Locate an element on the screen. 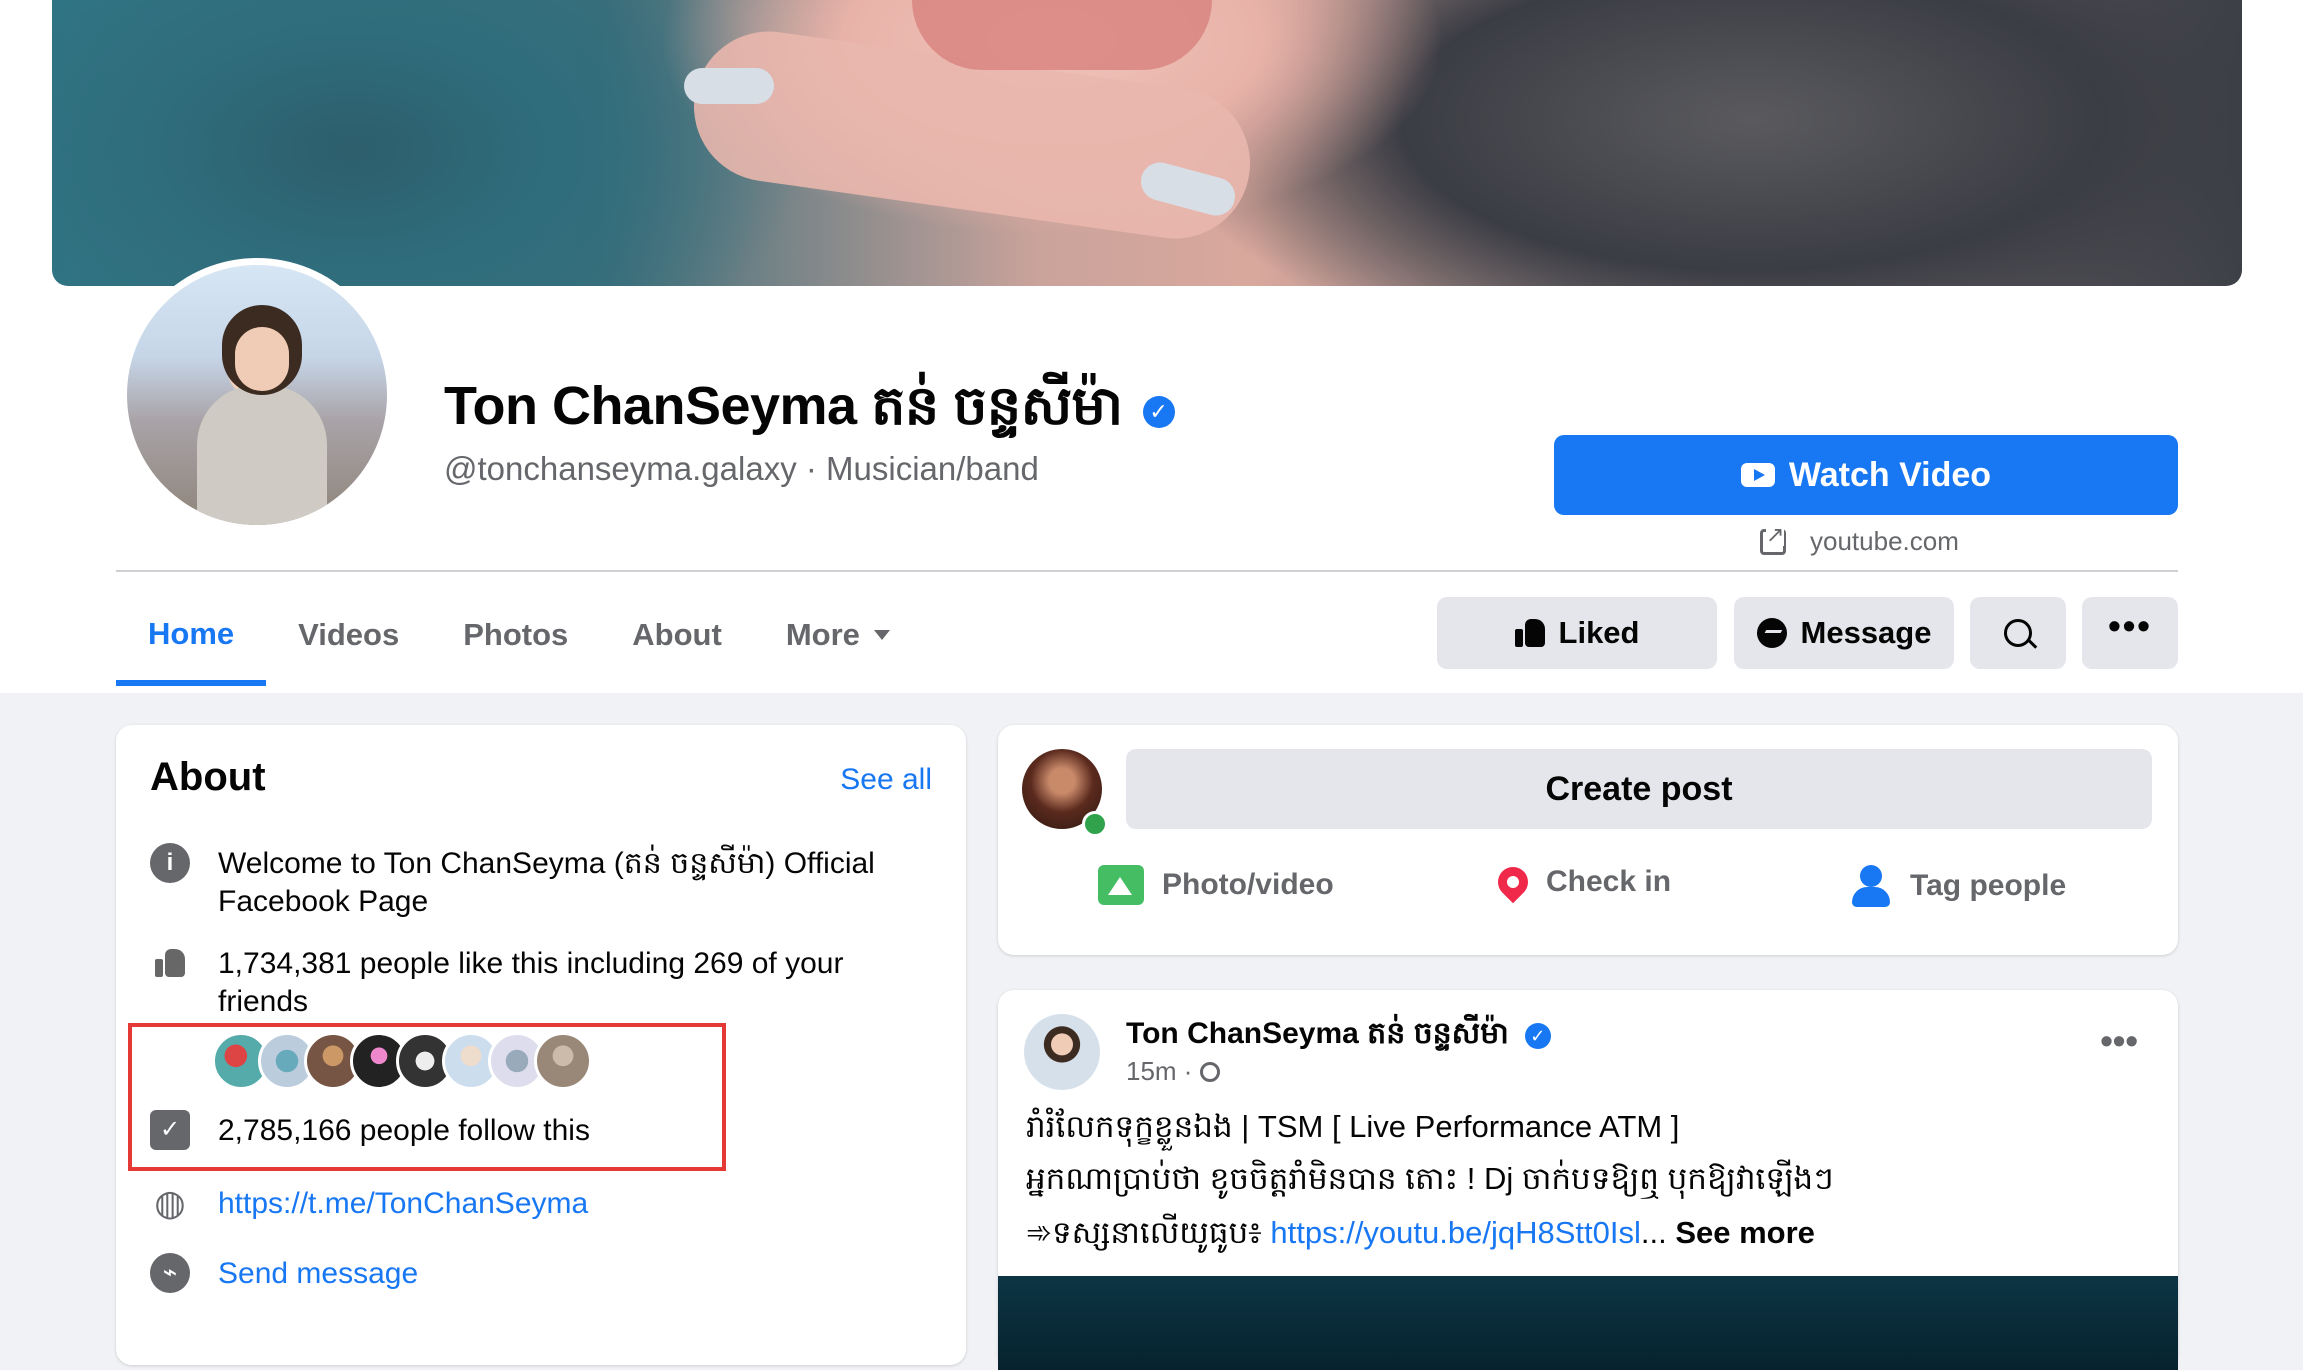 The width and height of the screenshot is (2303, 1370). tag-people-button: Tag people is located at coordinates (1959, 886).